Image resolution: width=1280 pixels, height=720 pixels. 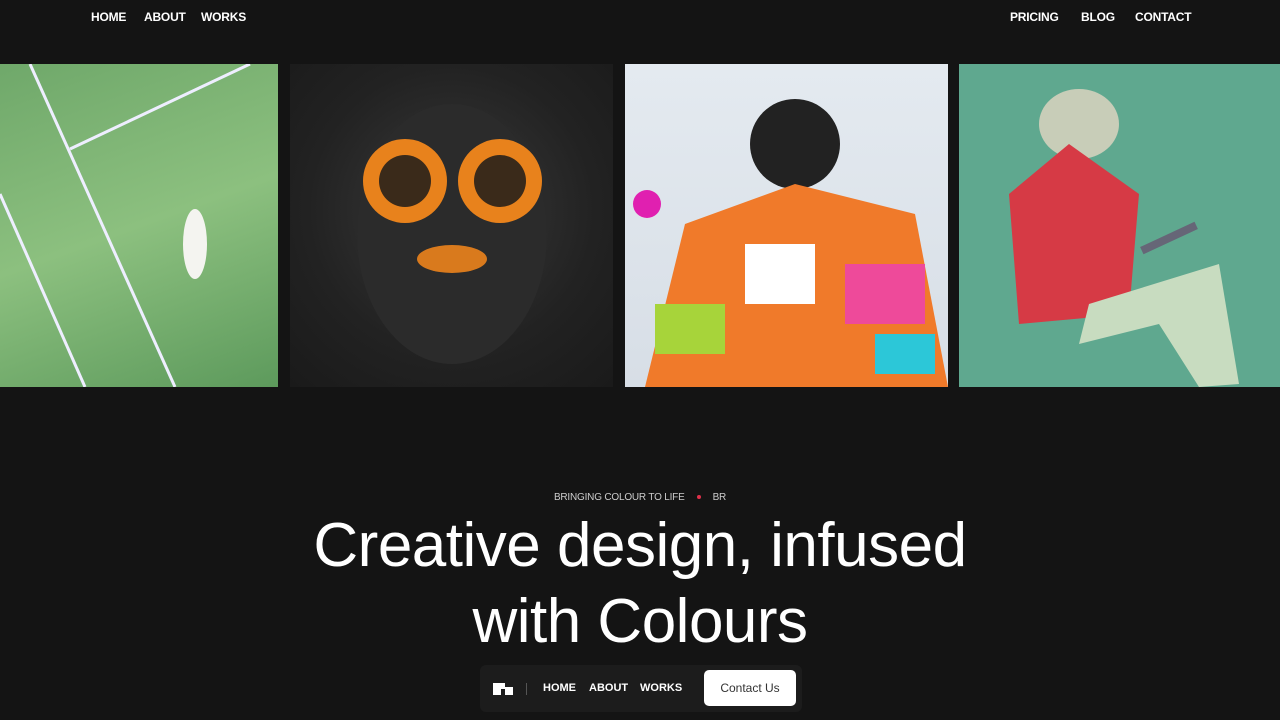 What do you see at coordinates (786, 225) in the screenshot?
I see `colourful-jacket-image` at bounding box center [786, 225].